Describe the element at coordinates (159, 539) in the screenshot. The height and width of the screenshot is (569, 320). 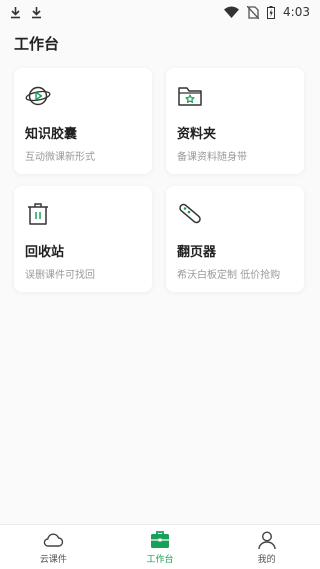
I see `briefcase-icon` at that location.